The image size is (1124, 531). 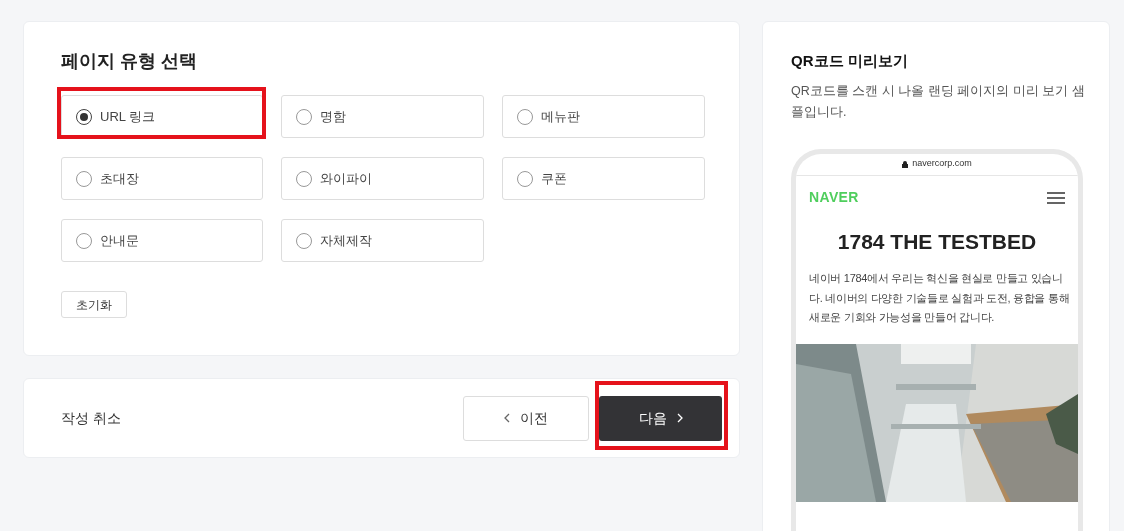 What do you see at coordinates (94, 304) in the screenshot?
I see `reset-button: 초기화` at bounding box center [94, 304].